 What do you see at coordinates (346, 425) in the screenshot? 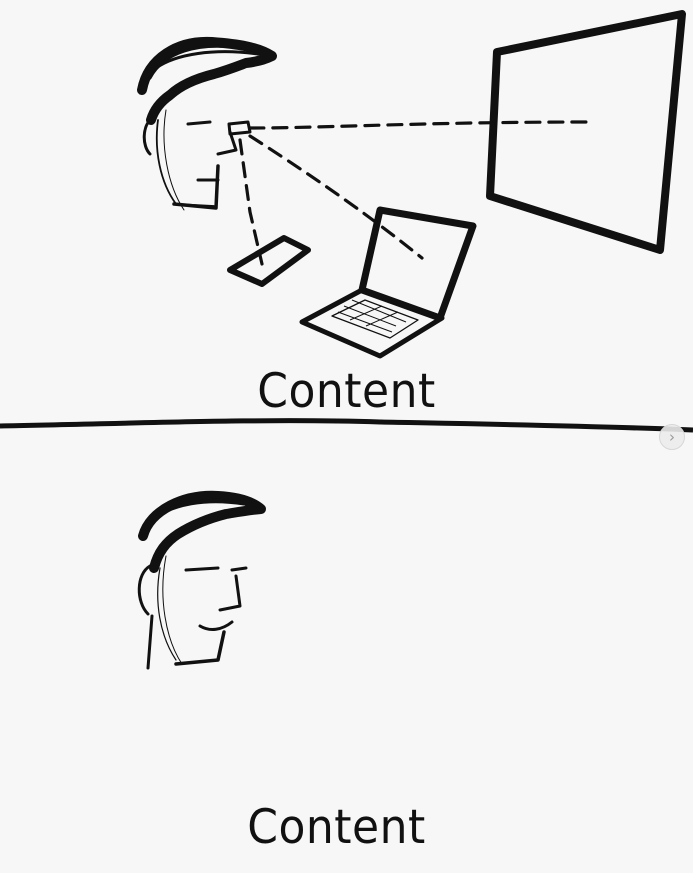
I see `panel-divider` at bounding box center [346, 425].